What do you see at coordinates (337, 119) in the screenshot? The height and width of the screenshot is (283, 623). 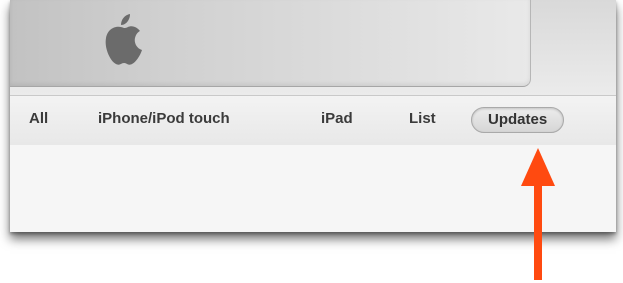 I see `tab-ipad: iPad` at bounding box center [337, 119].